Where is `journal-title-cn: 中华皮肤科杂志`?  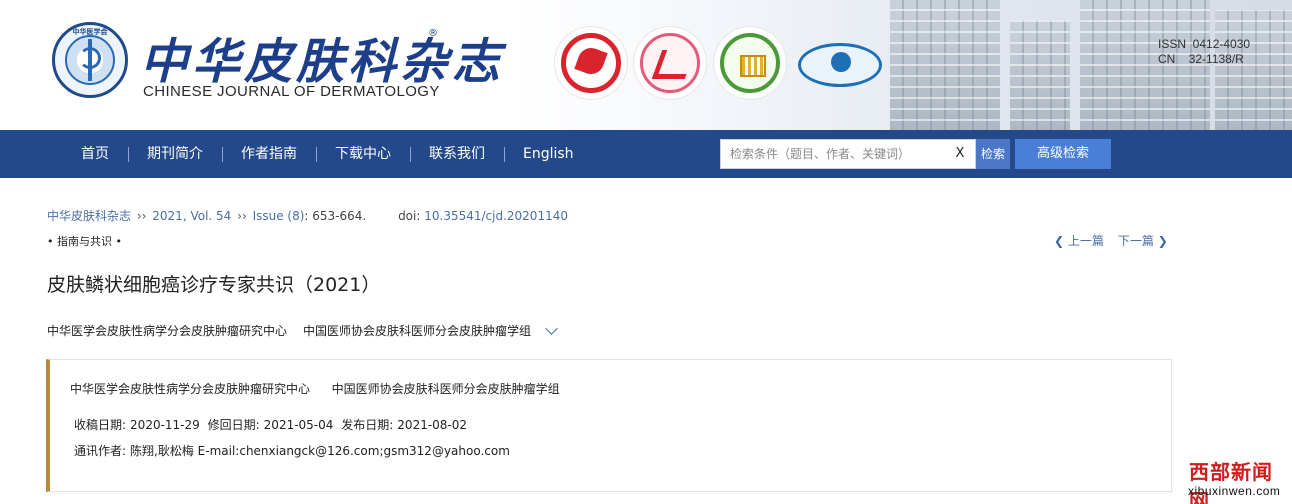
journal-title-cn: 中华皮肤科杂志 is located at coordinates (322, 57).